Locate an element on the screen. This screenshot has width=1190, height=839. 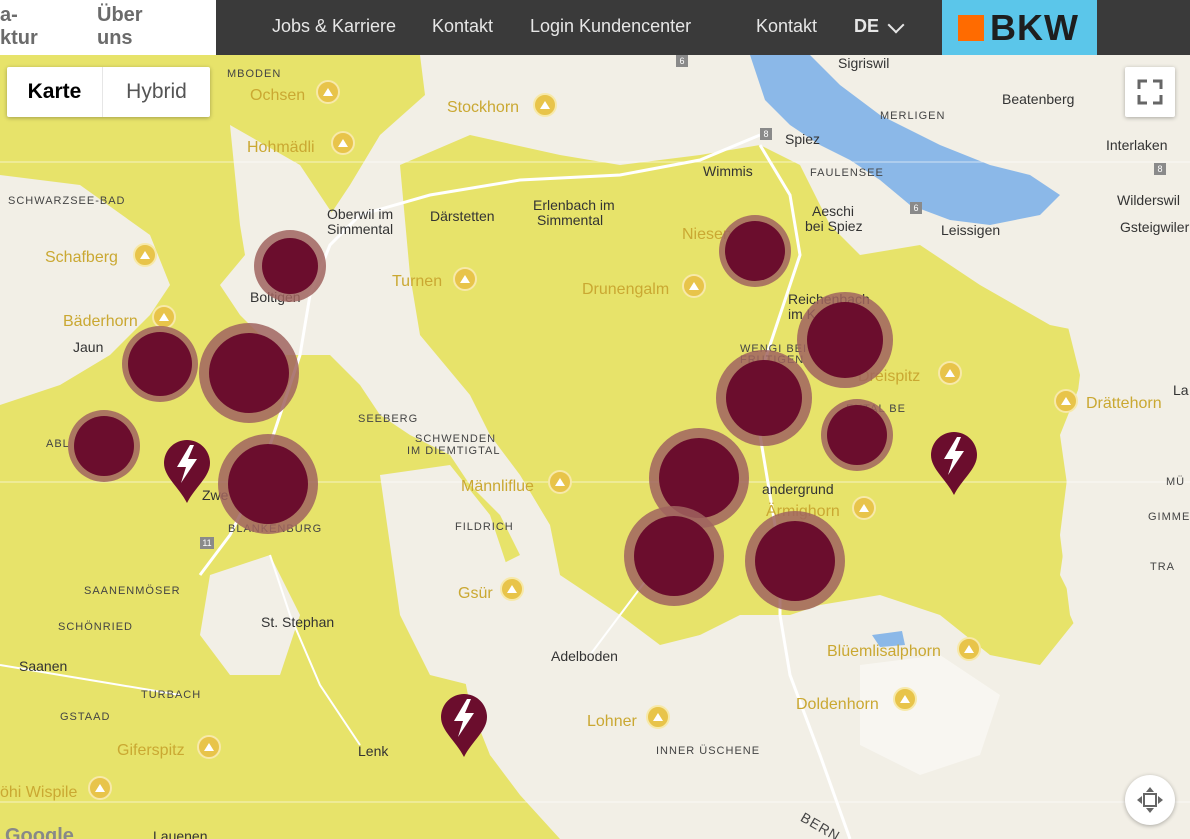
nav-item-ueber-uns-line2: uns is located at coordinates (115, 38).